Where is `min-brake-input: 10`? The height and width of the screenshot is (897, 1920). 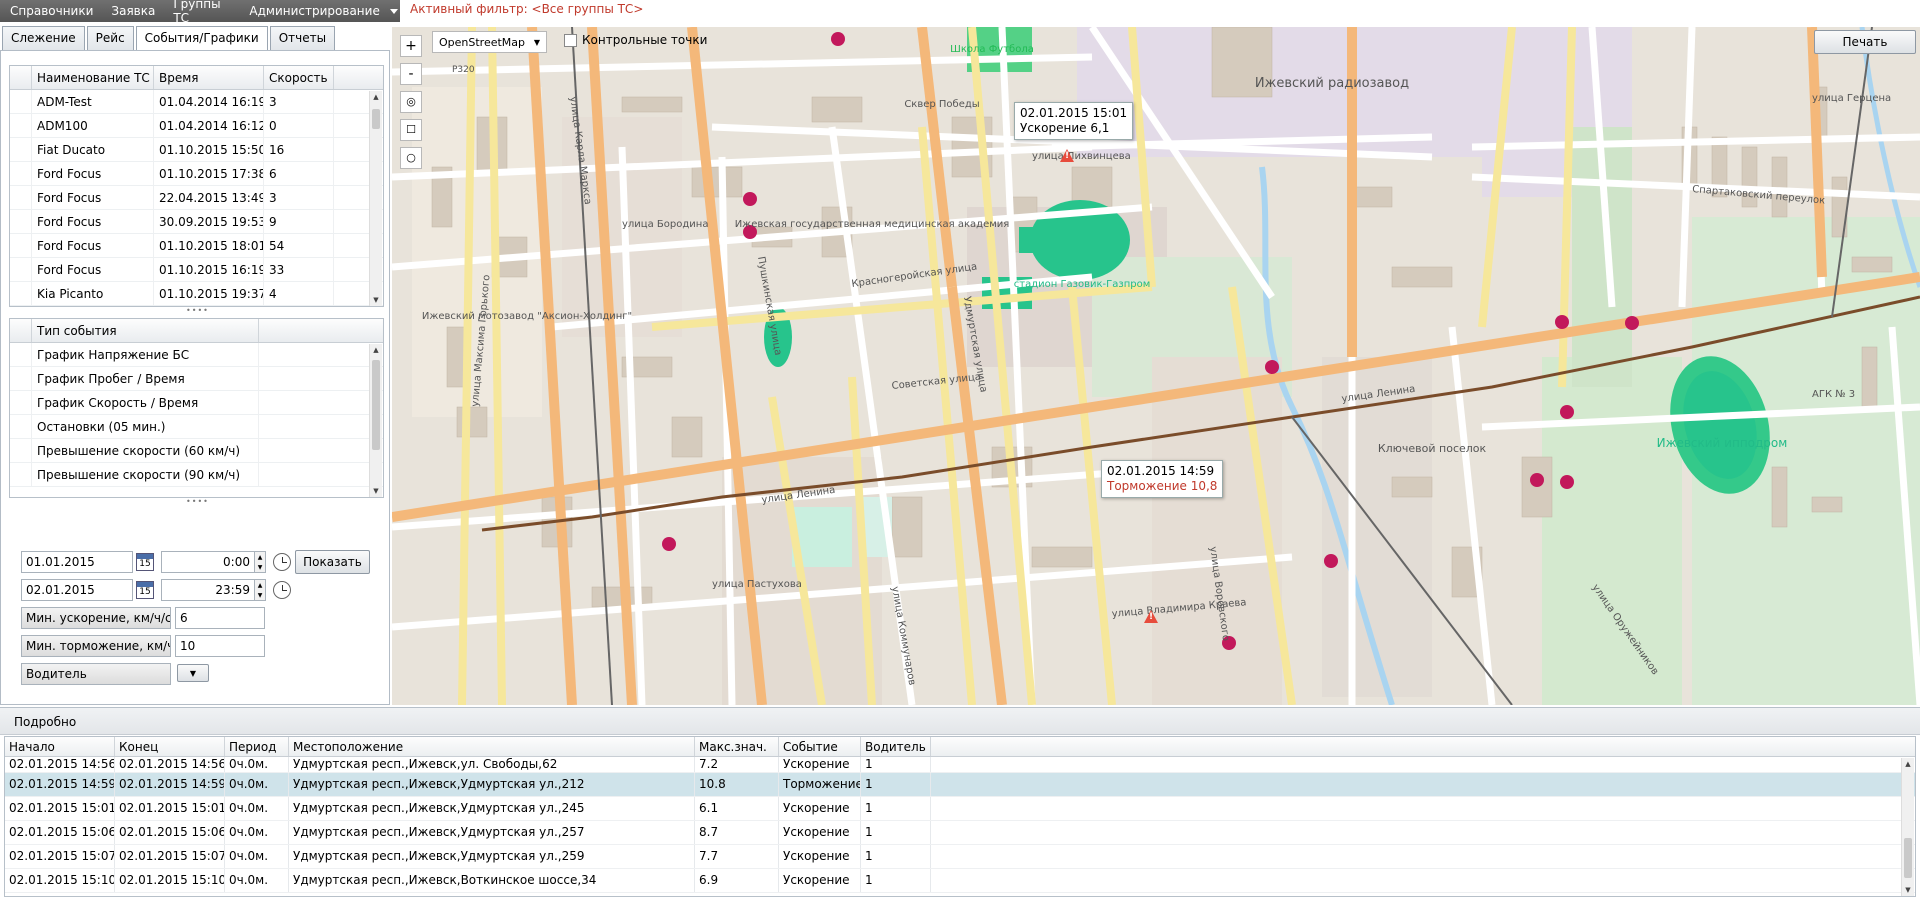 min-brake-input: 10 is located at coordinates (220, 646).